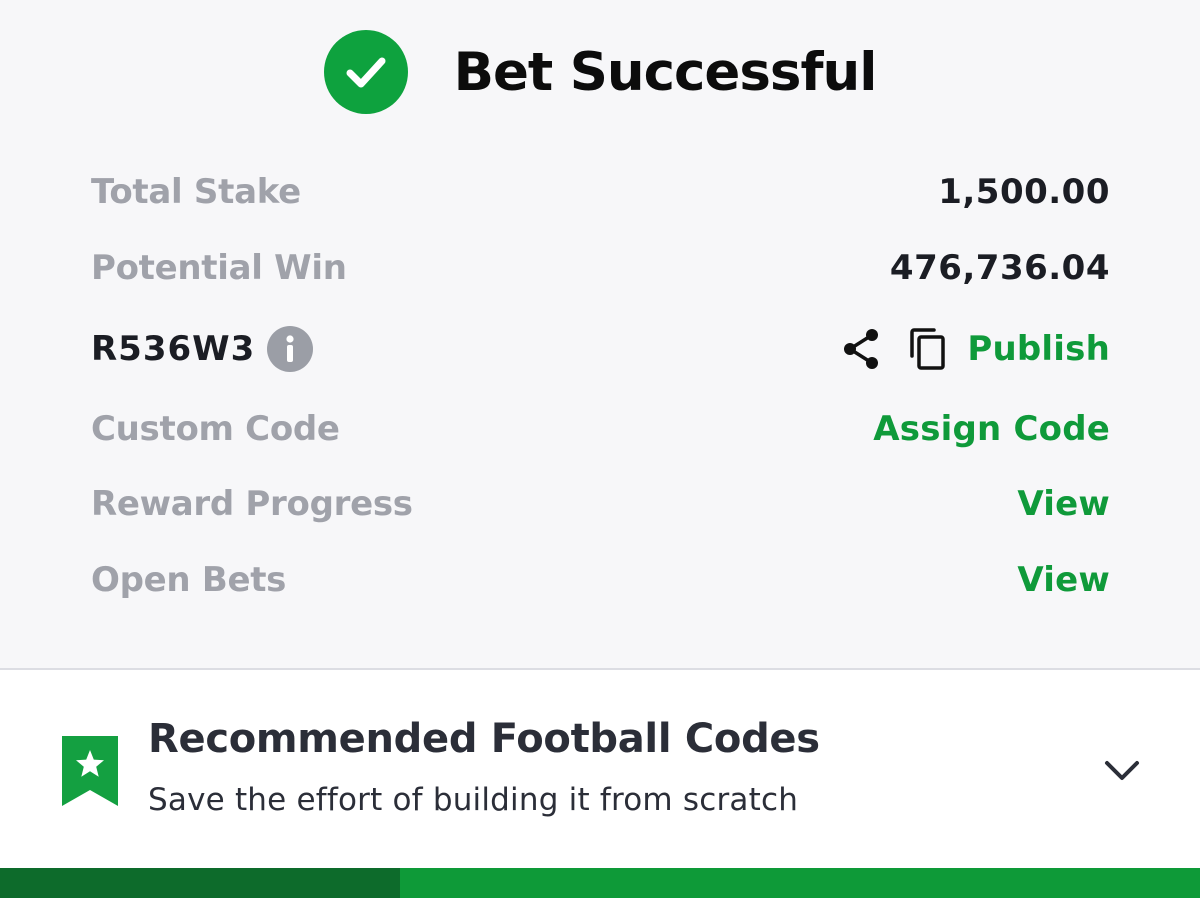 The image size is (1200, 898). What do you see at coordinates (90, 771) in the screenshot?
I see `bookmark-star-icon` at bounding box center [90, 771].